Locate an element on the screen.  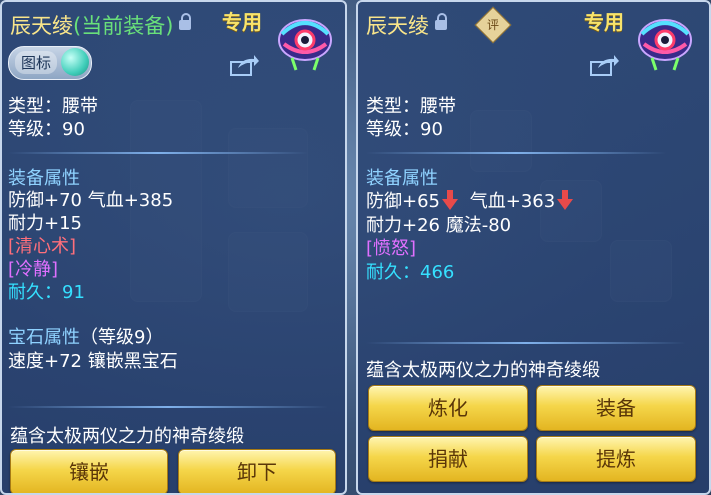
rating-badge: 评 is located at coordinates (493, 25).